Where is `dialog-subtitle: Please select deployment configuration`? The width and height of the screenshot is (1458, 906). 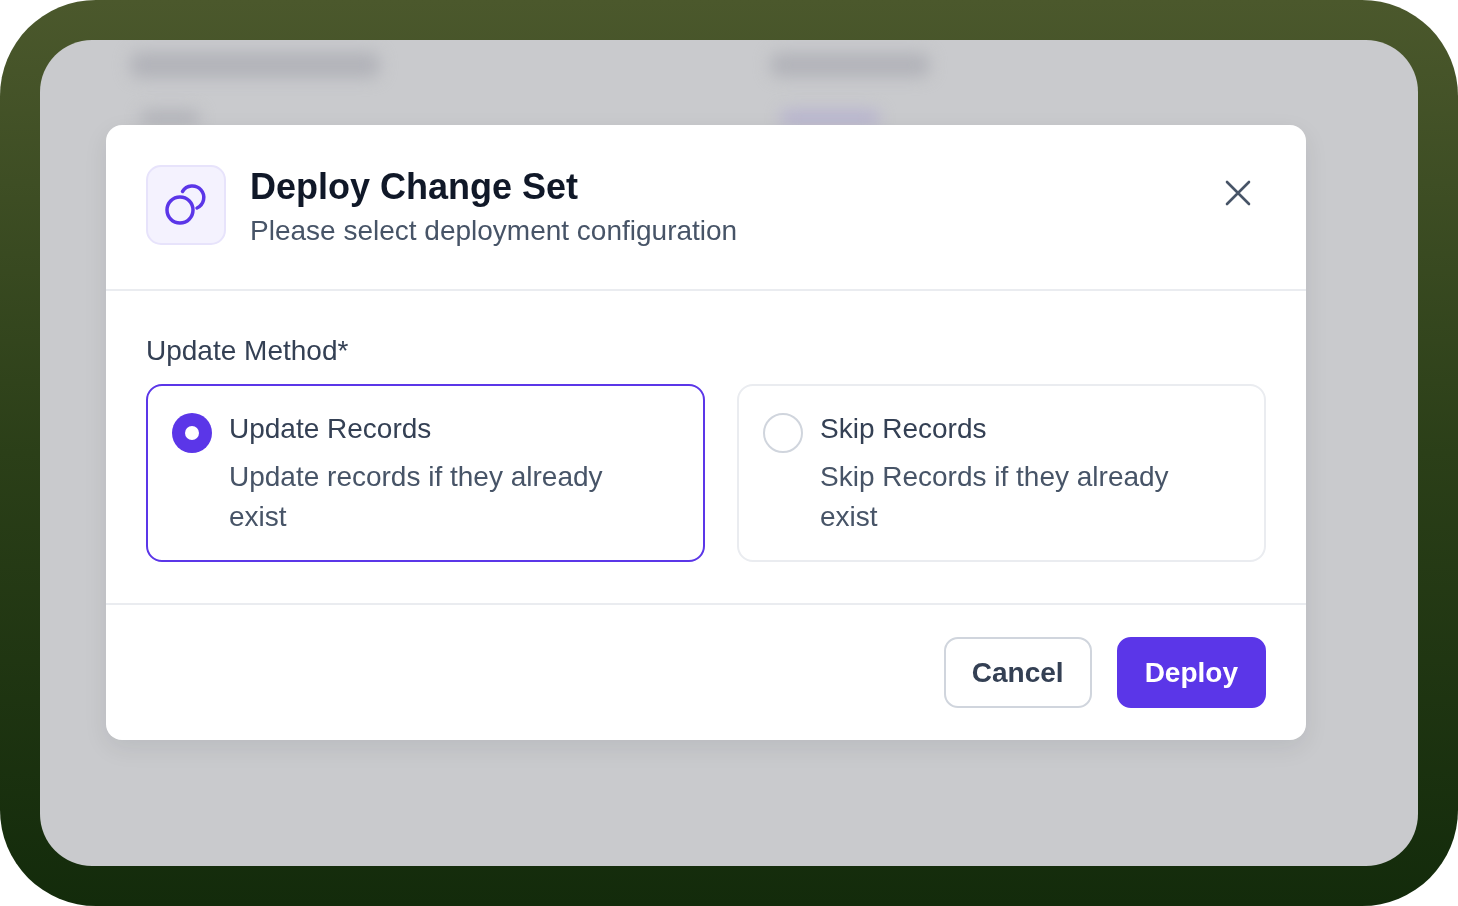
dialog-subtitle: Please select deployment configuration is located at coordinates (494, 231).